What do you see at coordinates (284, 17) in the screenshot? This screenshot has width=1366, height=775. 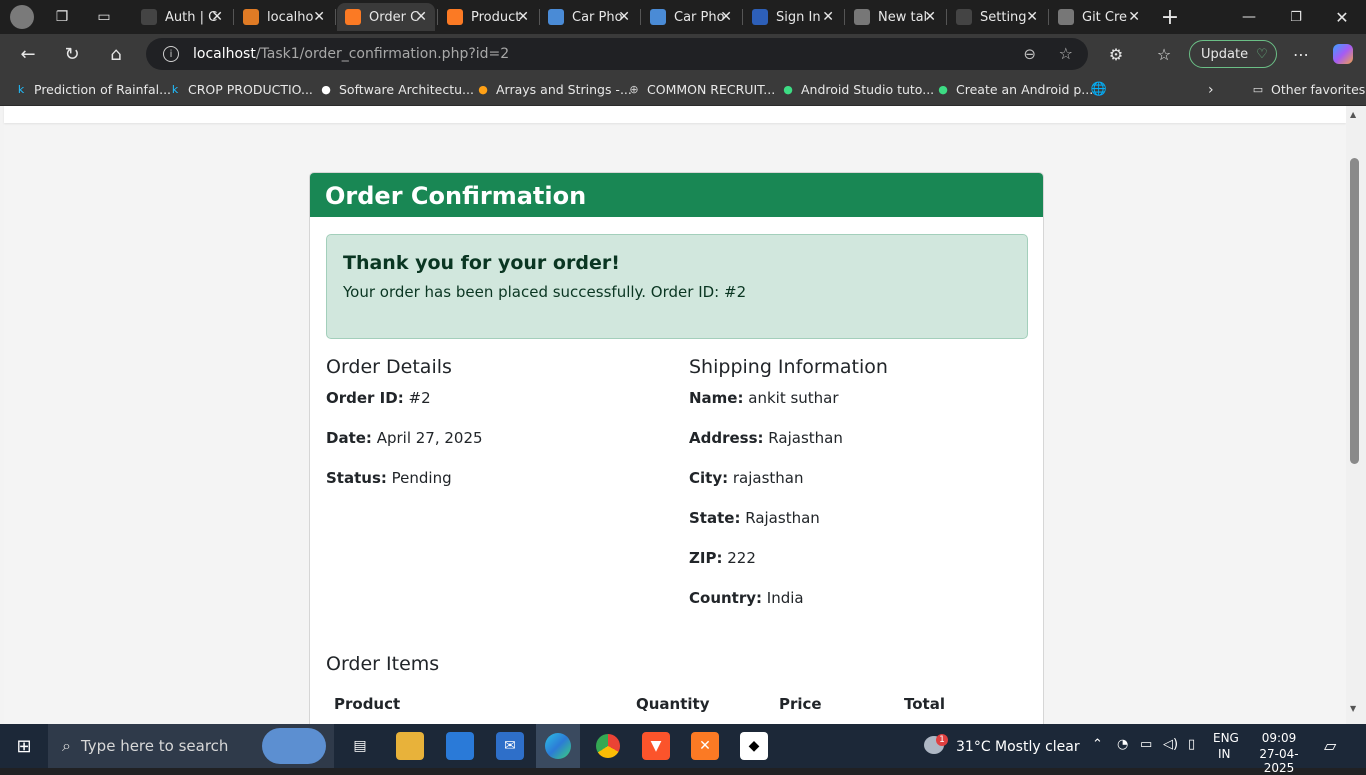 I see `tab-2: localho ✕` at bounding box center [284, 17].